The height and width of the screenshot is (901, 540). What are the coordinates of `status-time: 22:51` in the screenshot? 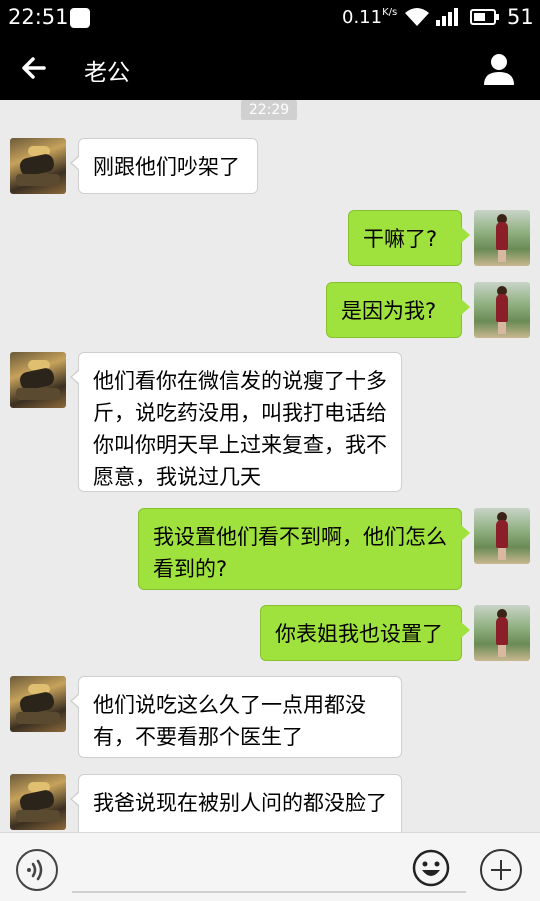 It's located at (38, 17).